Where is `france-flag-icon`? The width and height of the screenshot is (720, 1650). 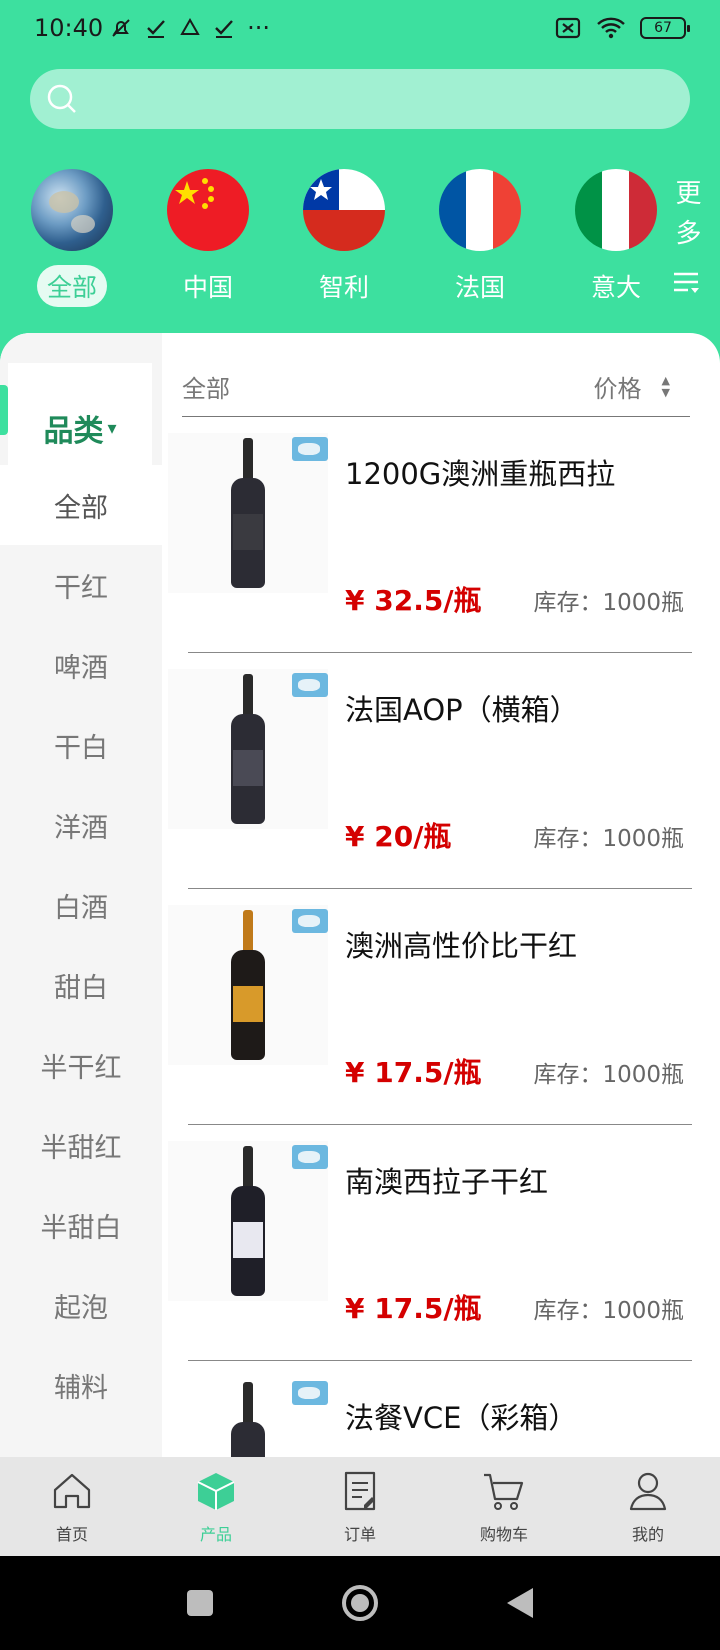
france-flag-icon is located at coordinates (480, 210).